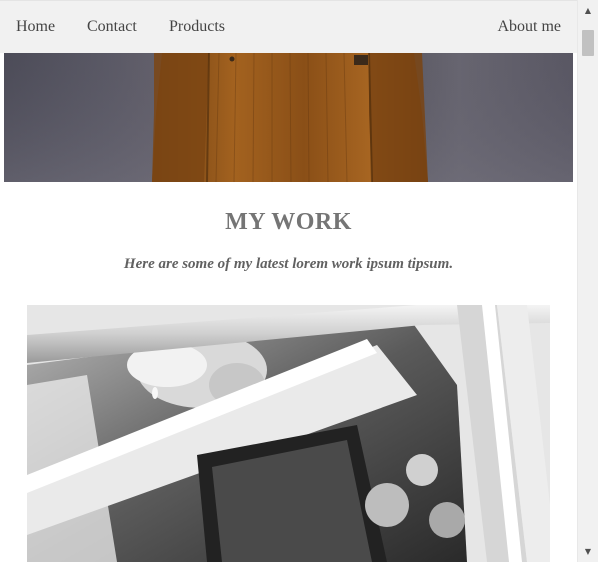  What do you see at coordinates (587, 281) in the screenshot?
I see `vertical-scrollbar: ▲ ▼` at bounding box center [587, 281].